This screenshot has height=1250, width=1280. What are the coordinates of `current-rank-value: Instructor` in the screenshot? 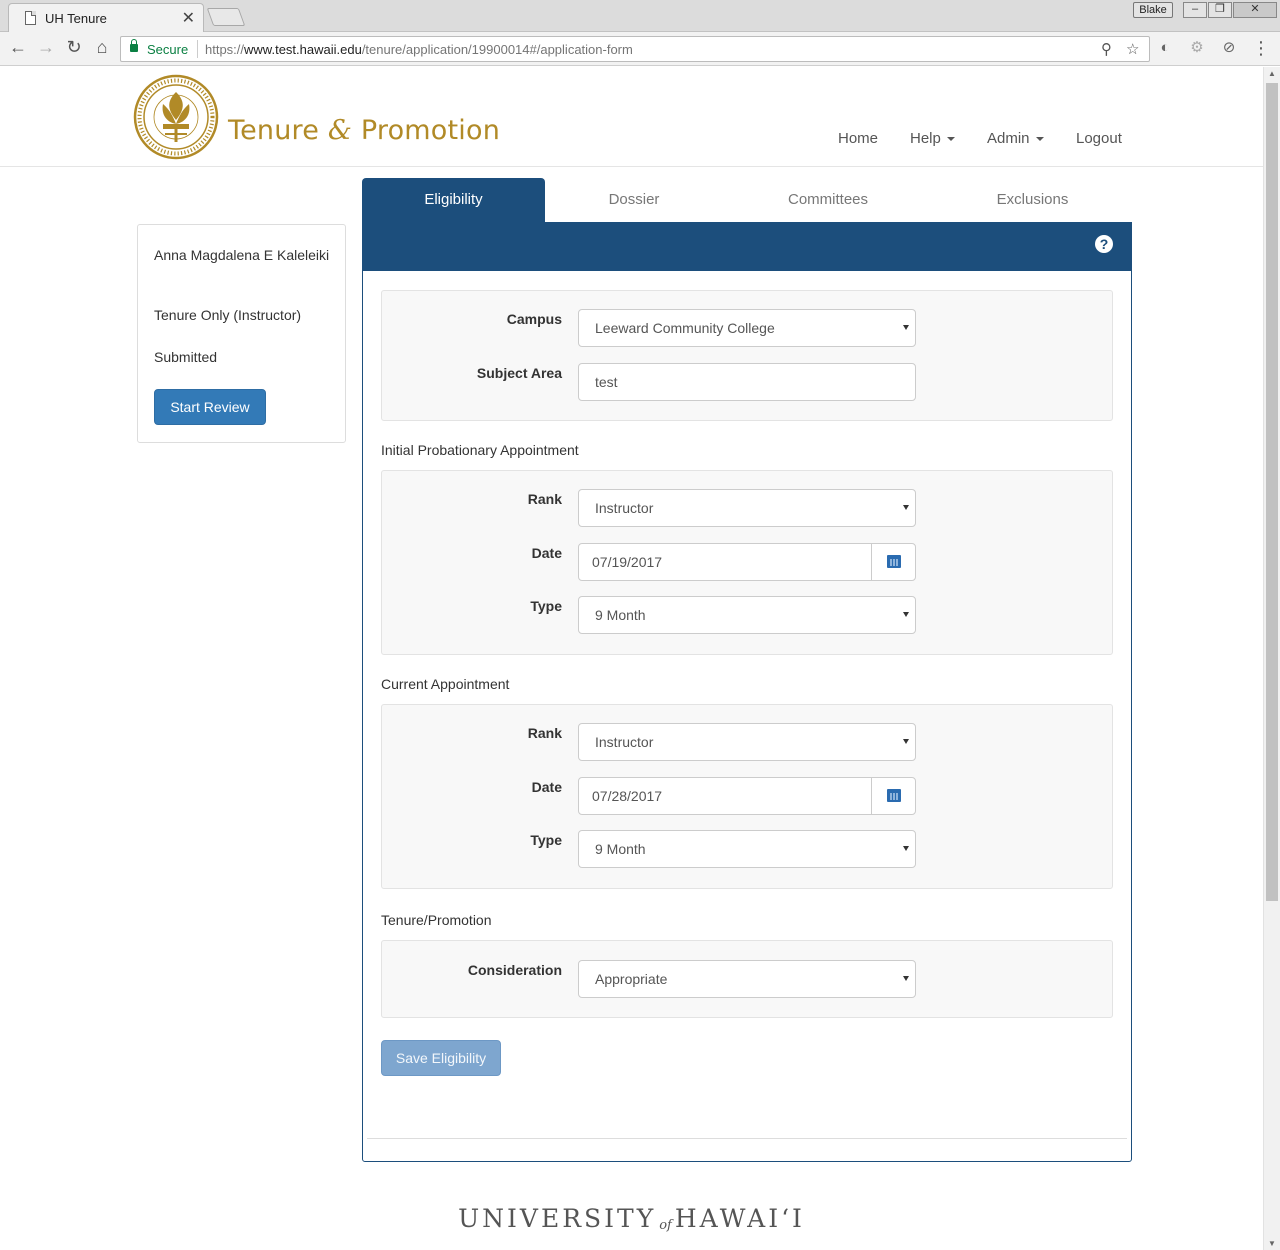 It's located at (624, 742).